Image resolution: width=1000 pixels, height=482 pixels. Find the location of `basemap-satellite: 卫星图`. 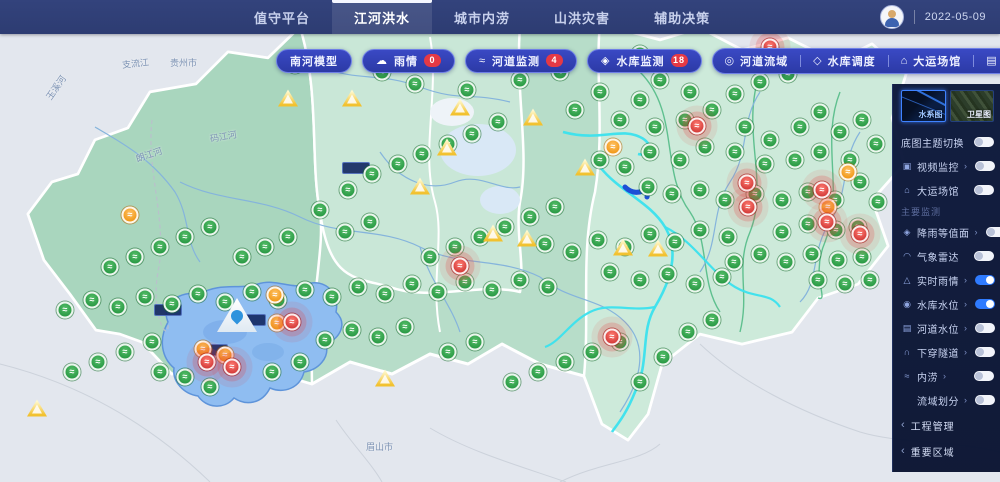

basemap-satellite: 卫星图 is located at coordinates (971, 106).